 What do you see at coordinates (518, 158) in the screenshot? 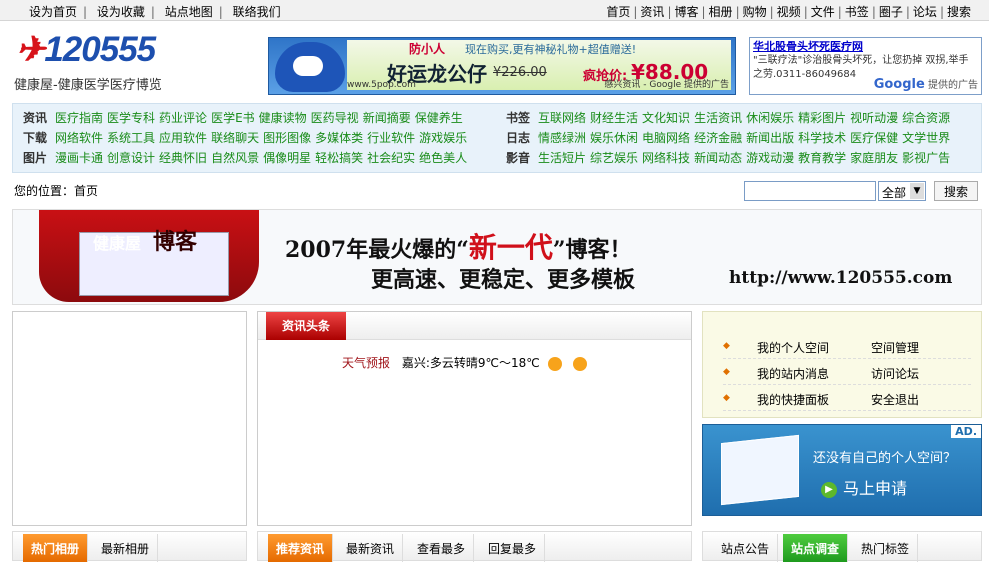
I see `nav-row-label: 影音` at bounding box center [518, 158].